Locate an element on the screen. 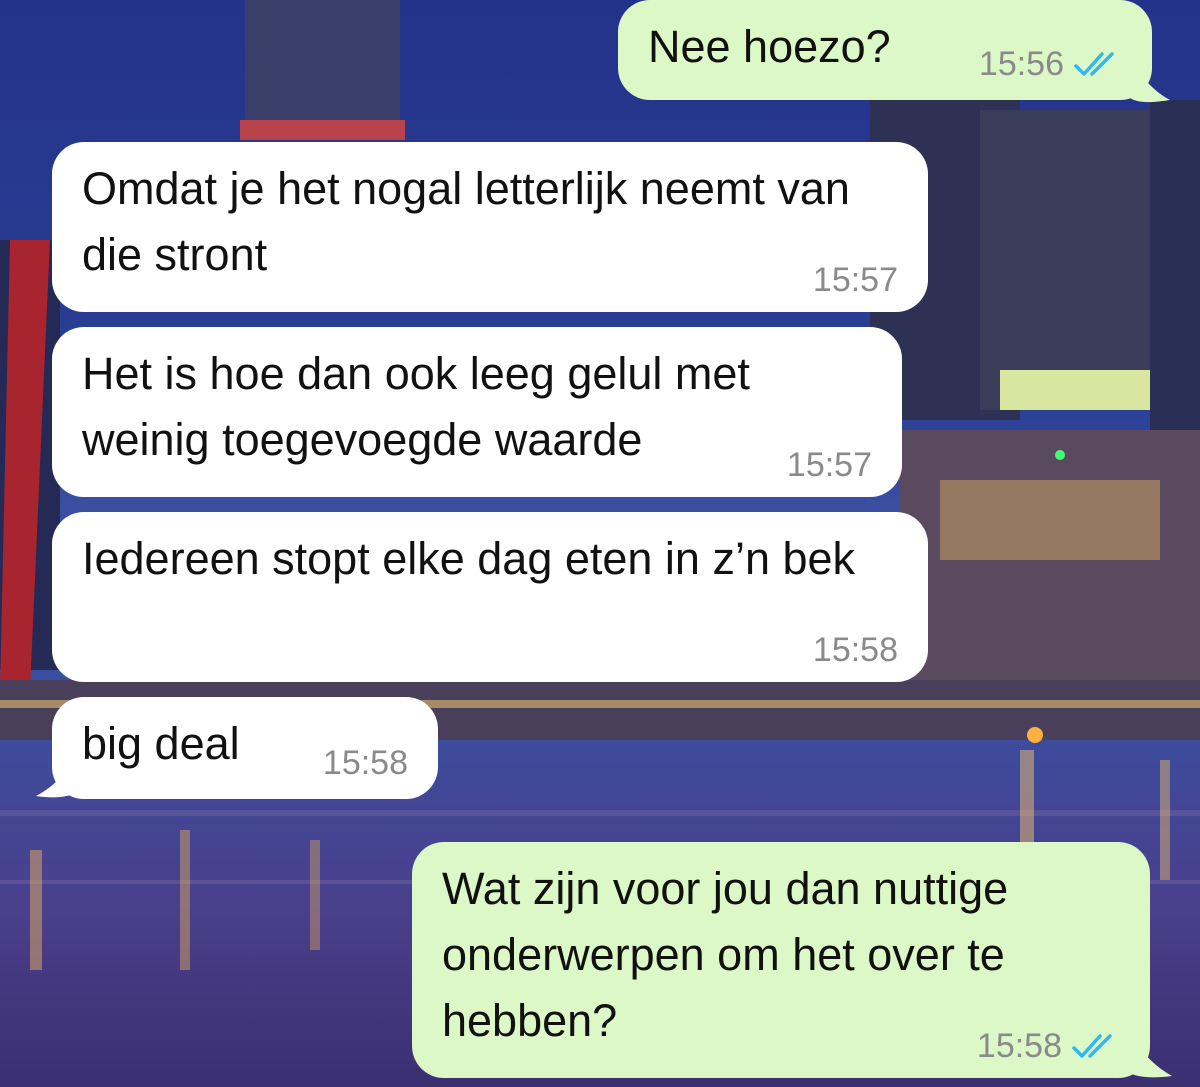 The image size is (1200, 1087). message-meta: 15:56 is located at coordinates (1050, 64).